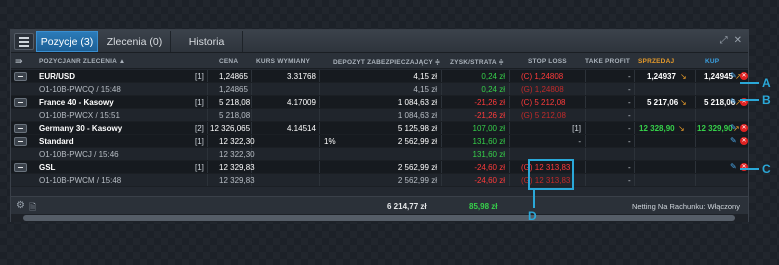 This screenshot has width=779, height=265. What do you see at coordinates (20, 205) in the screenshot?
I see `settings-gear-icon: ⚙` at bounding box center [20, 205].